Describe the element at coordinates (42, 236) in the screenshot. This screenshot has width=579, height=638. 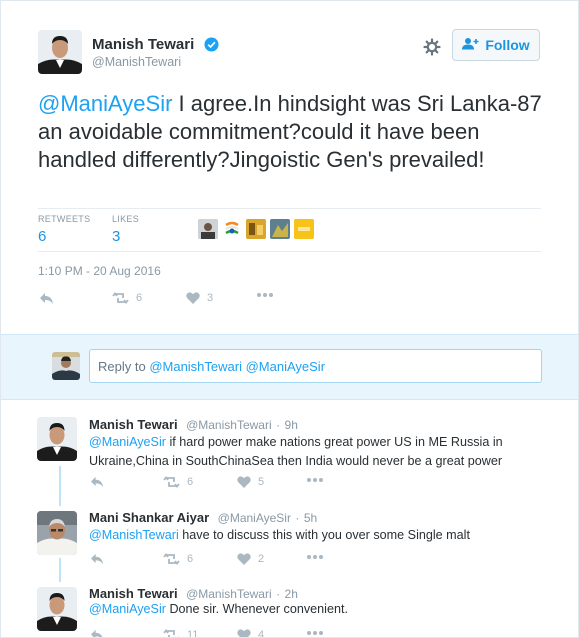
I see `retweets-count: 6` at that location.